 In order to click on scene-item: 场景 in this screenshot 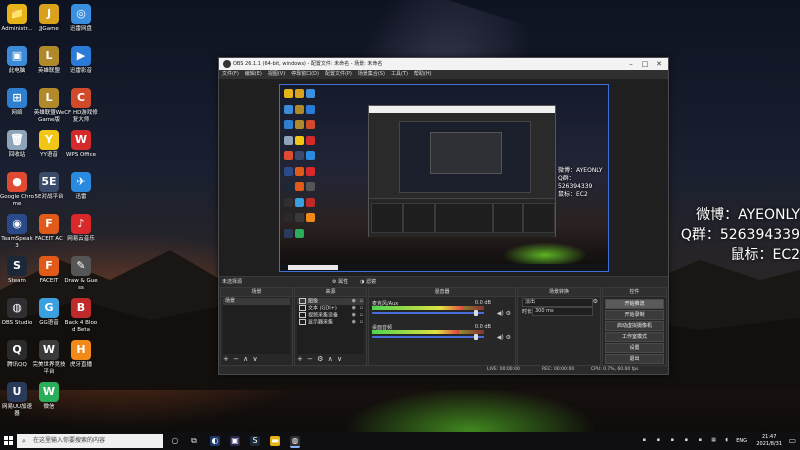, I will do `click(256, 301)`.